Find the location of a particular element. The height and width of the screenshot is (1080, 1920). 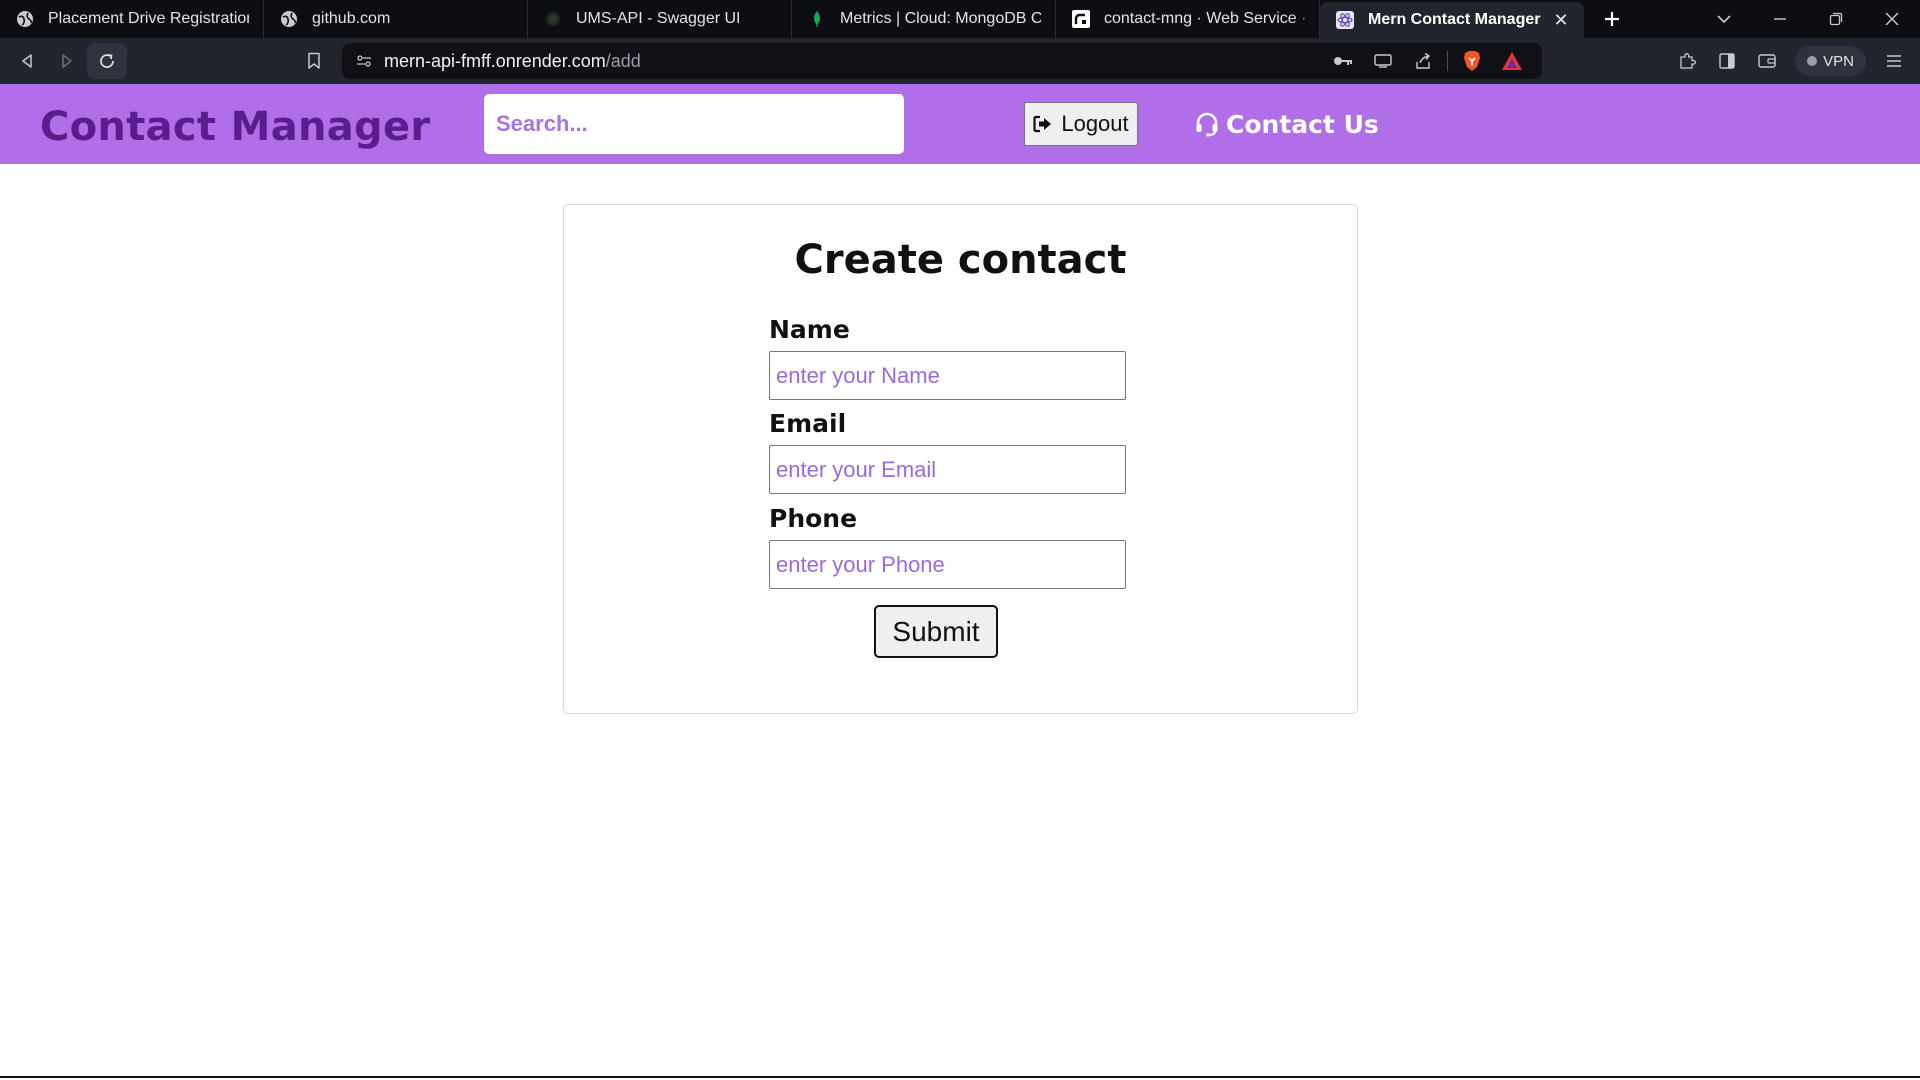

tab-title: Mern Contact Manager is located at coordinates (1454, 19).